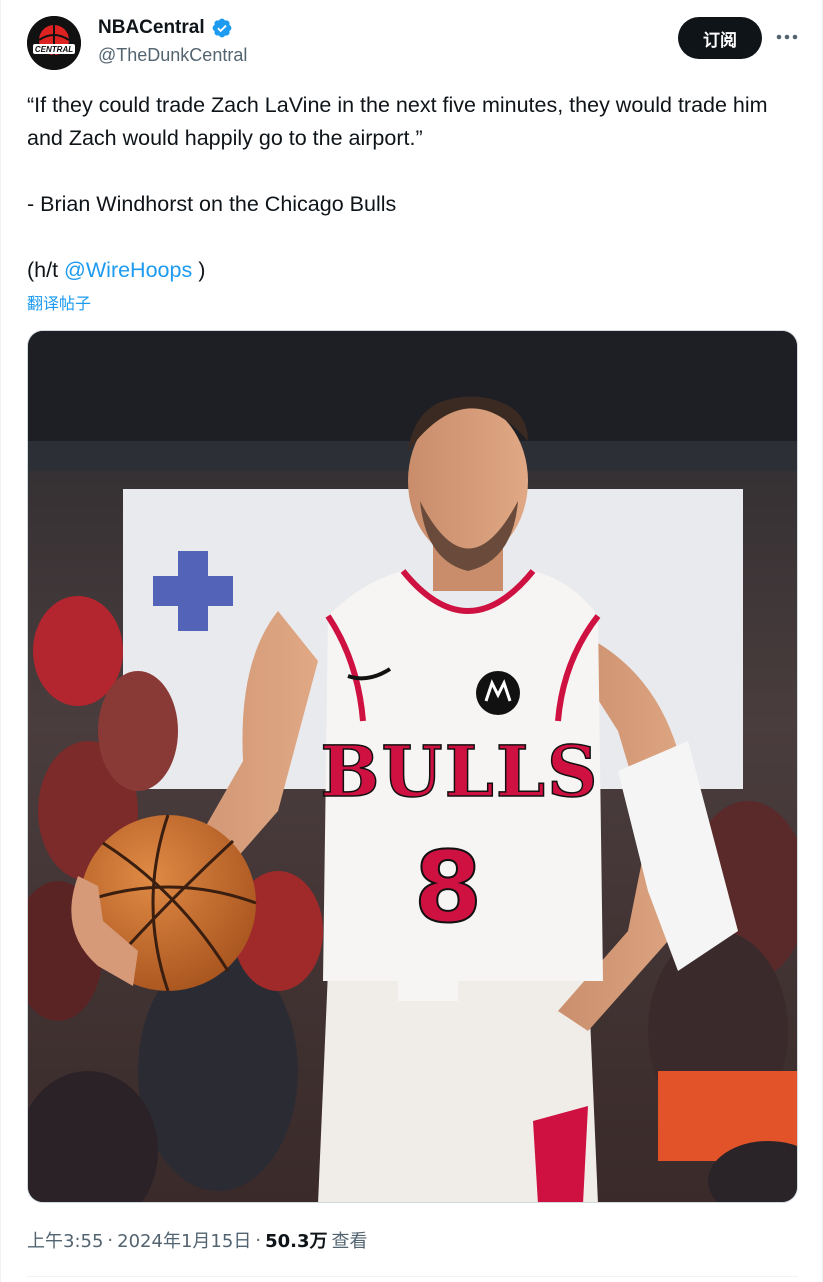 Image resolution: width=823 pixels, height=1282 pixels. I want to click on subscribe-button: 订阅, so click(720, 38).